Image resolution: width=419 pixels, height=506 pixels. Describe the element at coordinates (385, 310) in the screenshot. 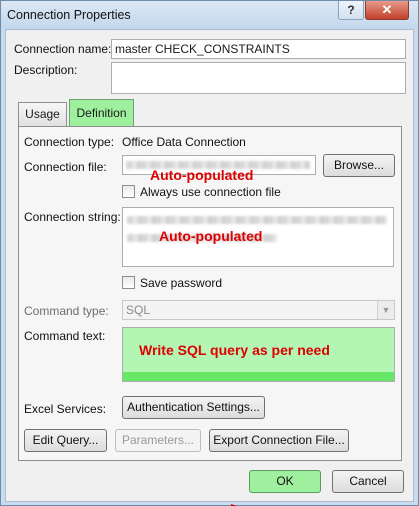

I see `chevron-down-icon: ▼` at that location.